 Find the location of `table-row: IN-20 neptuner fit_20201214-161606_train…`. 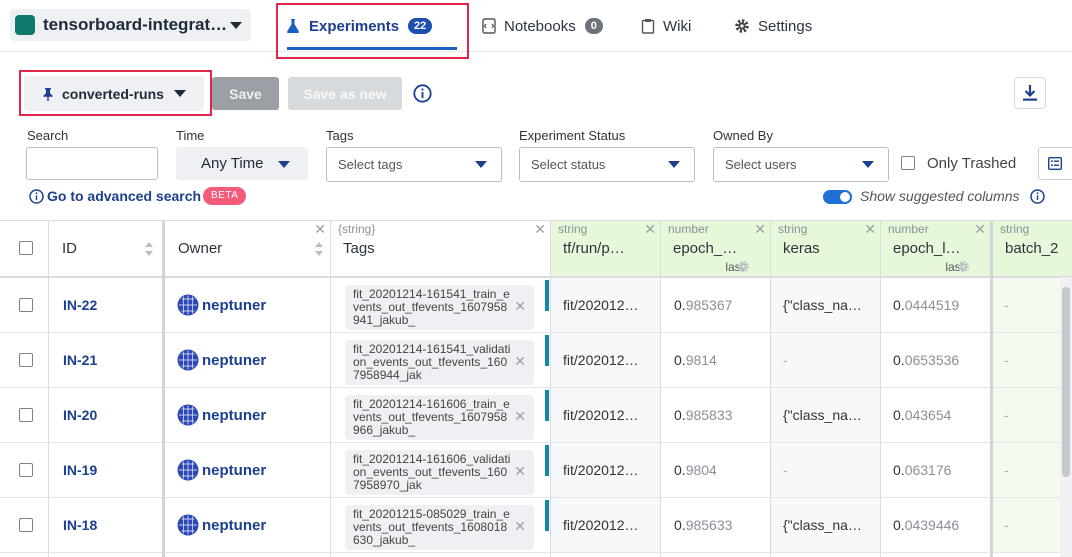

table-row: IN-20 neptuner fit_20201214-161606_train… is located at coordinates (536, 415).